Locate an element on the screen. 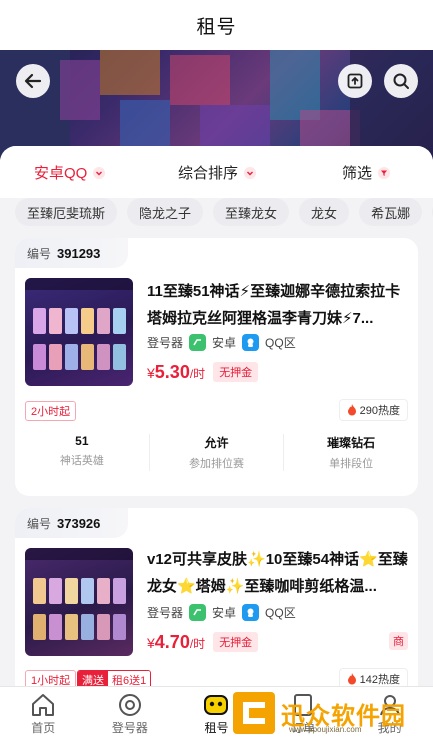 The width and height of the screenshot is (433, 738). tab-login-tool: 登号器 is located at coordinates (130, 712).